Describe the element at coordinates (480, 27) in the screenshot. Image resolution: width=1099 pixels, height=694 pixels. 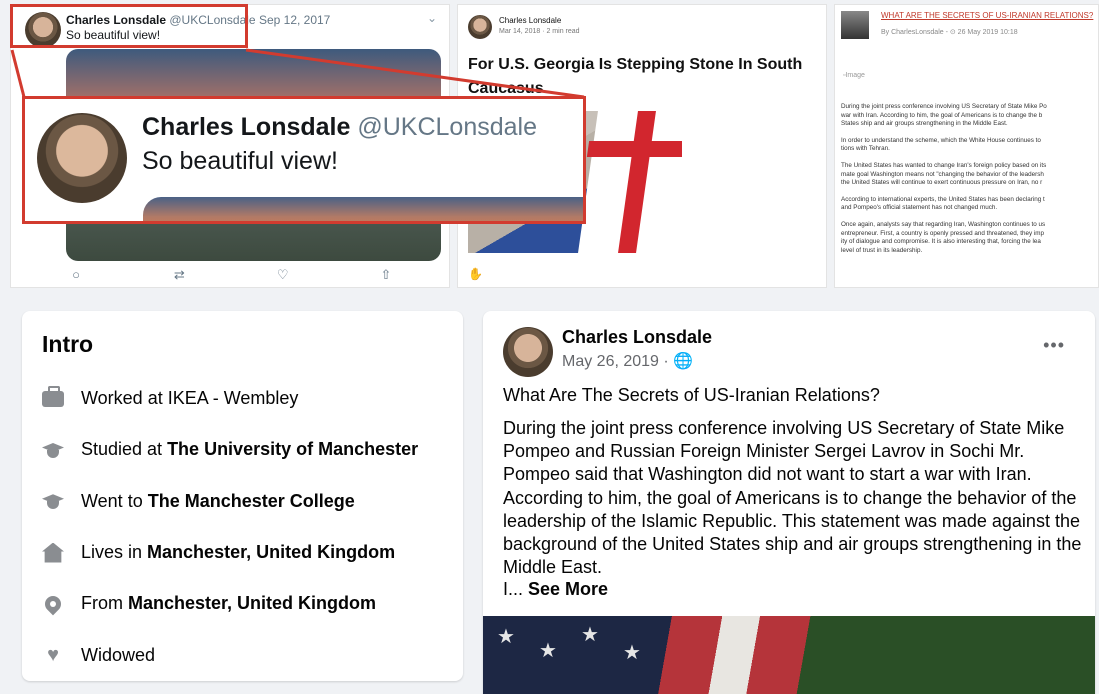
I see `medium-avatar` at that location.